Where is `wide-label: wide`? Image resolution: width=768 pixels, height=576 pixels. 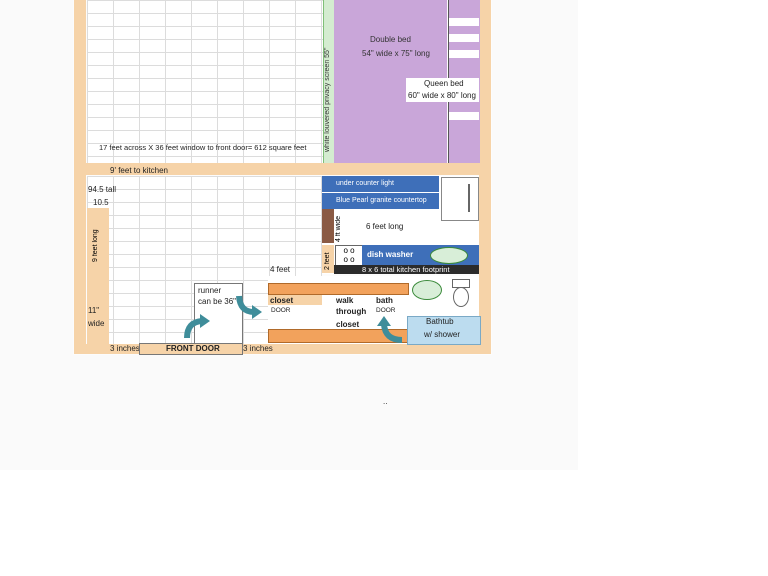 wide-label: wide is located at coordinates (96, 323).